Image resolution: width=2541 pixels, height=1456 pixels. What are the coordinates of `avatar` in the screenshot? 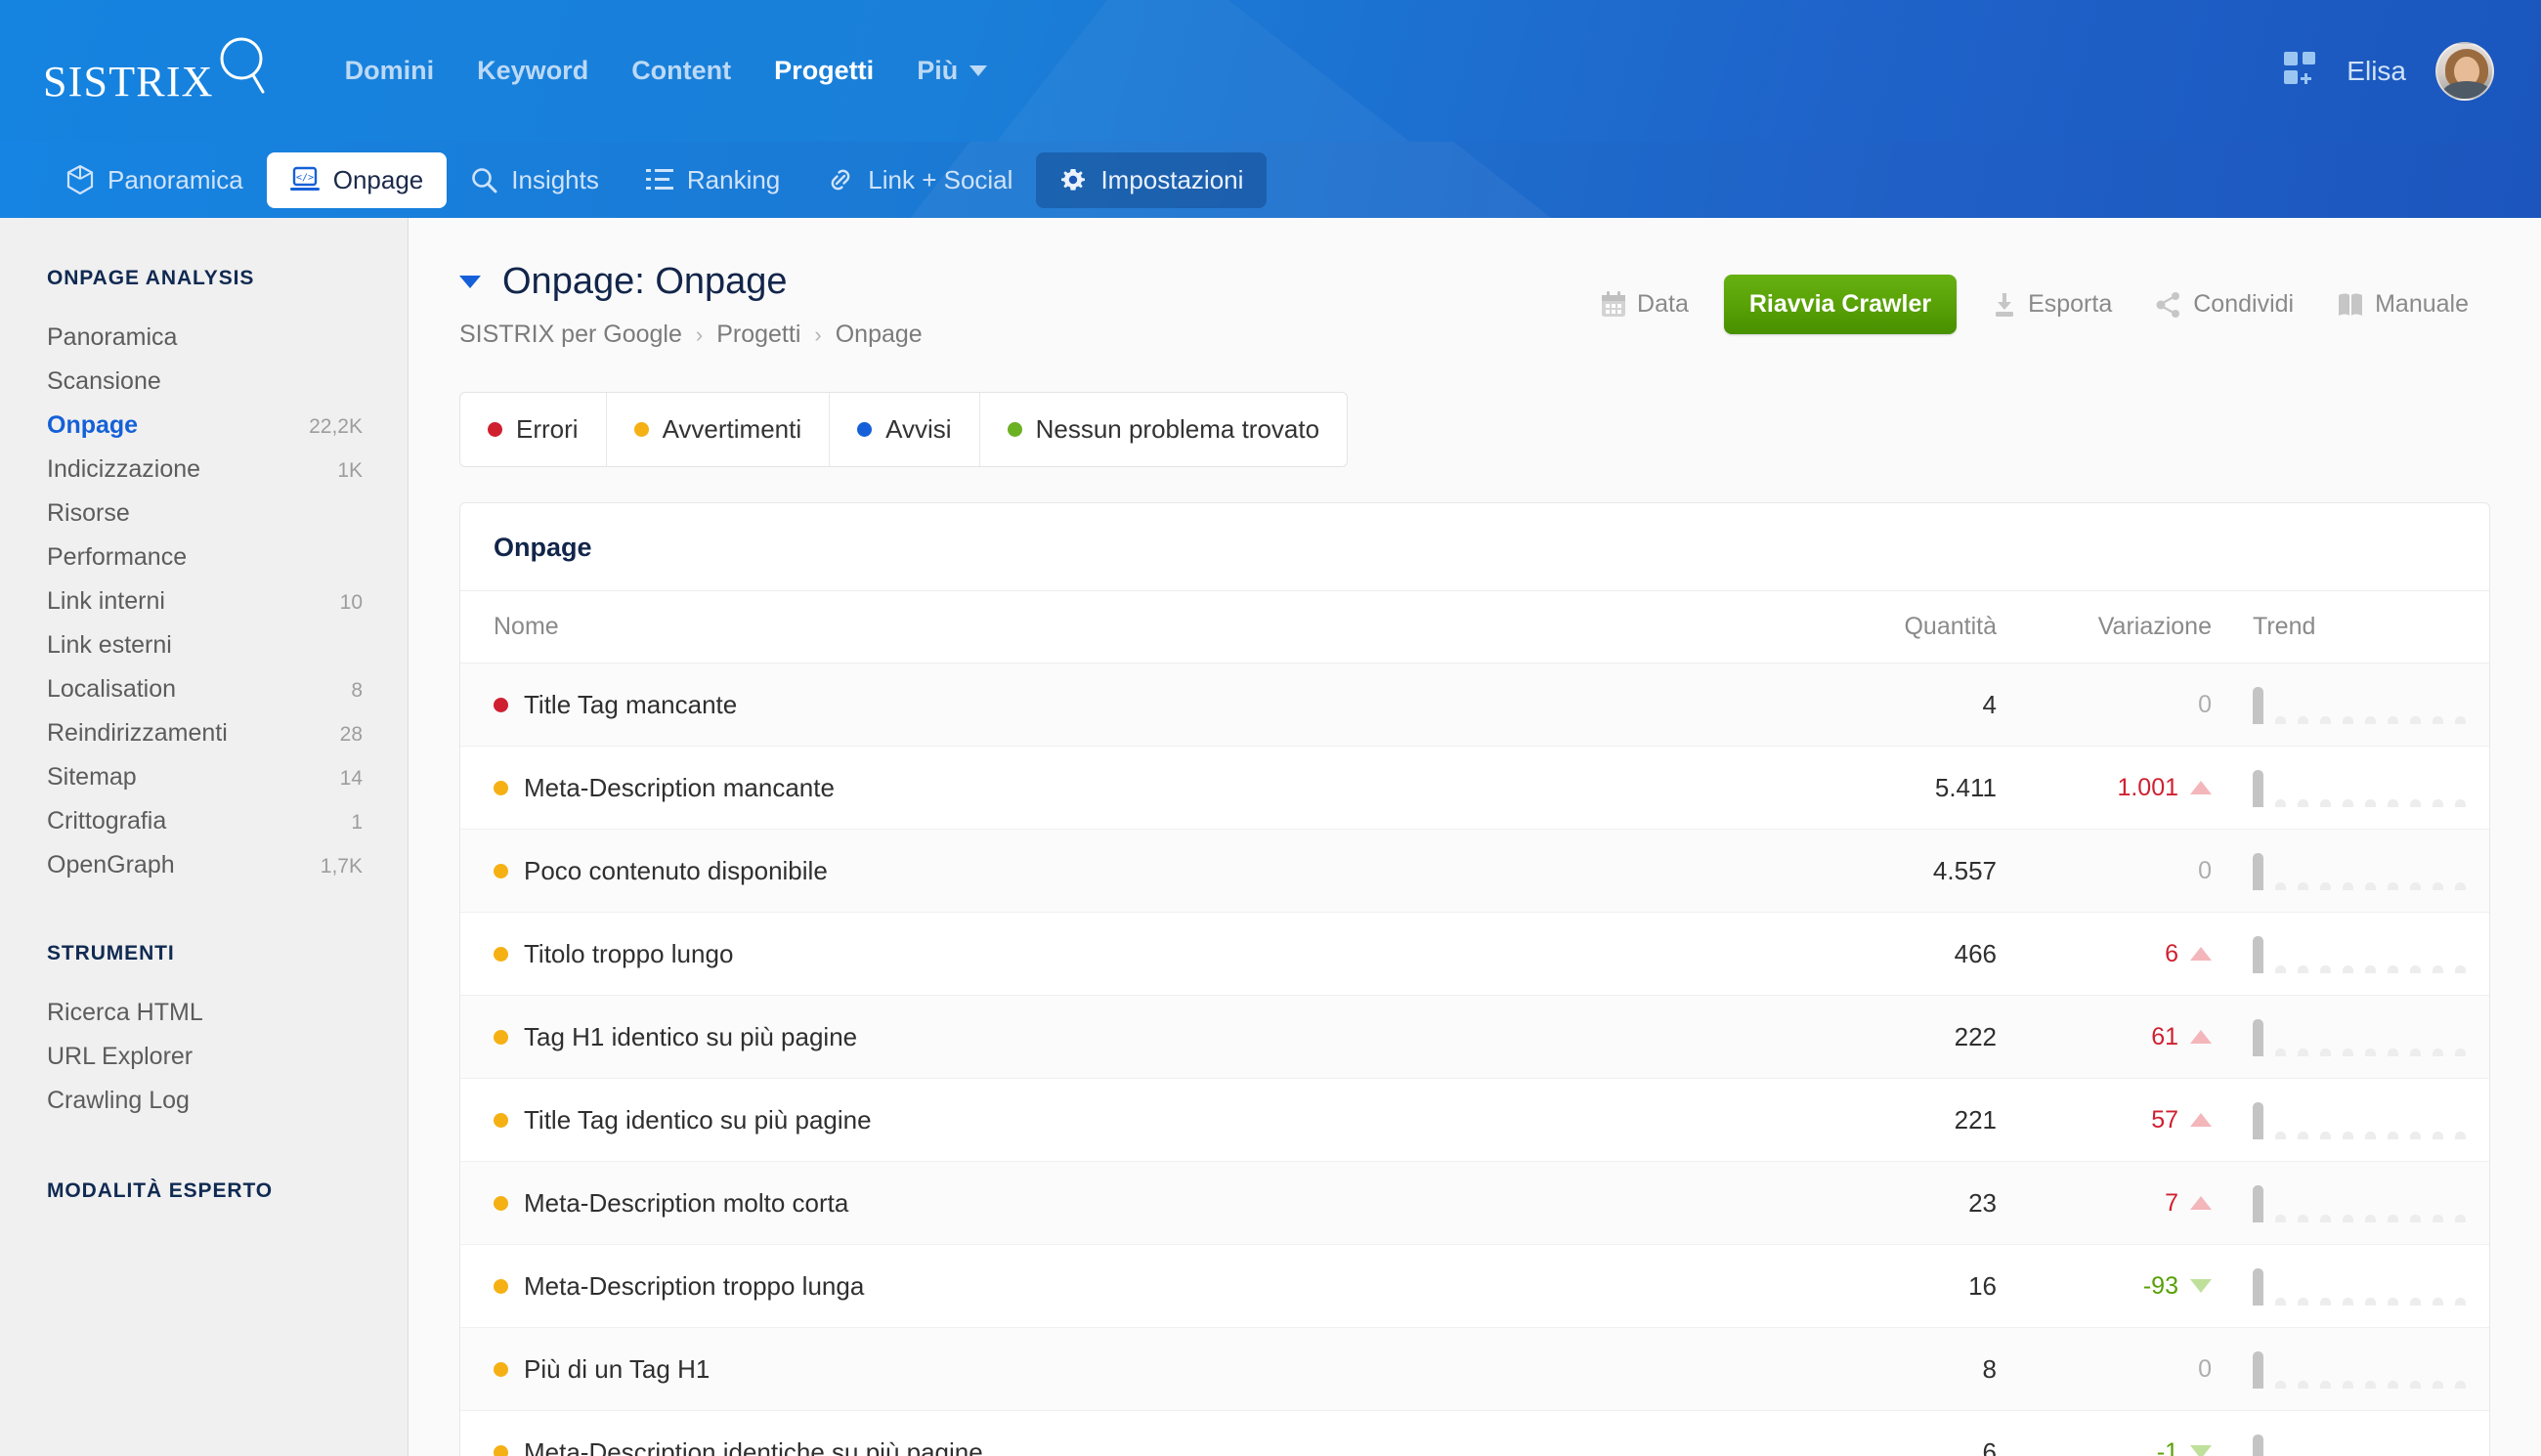 It's located at (2464, 71).